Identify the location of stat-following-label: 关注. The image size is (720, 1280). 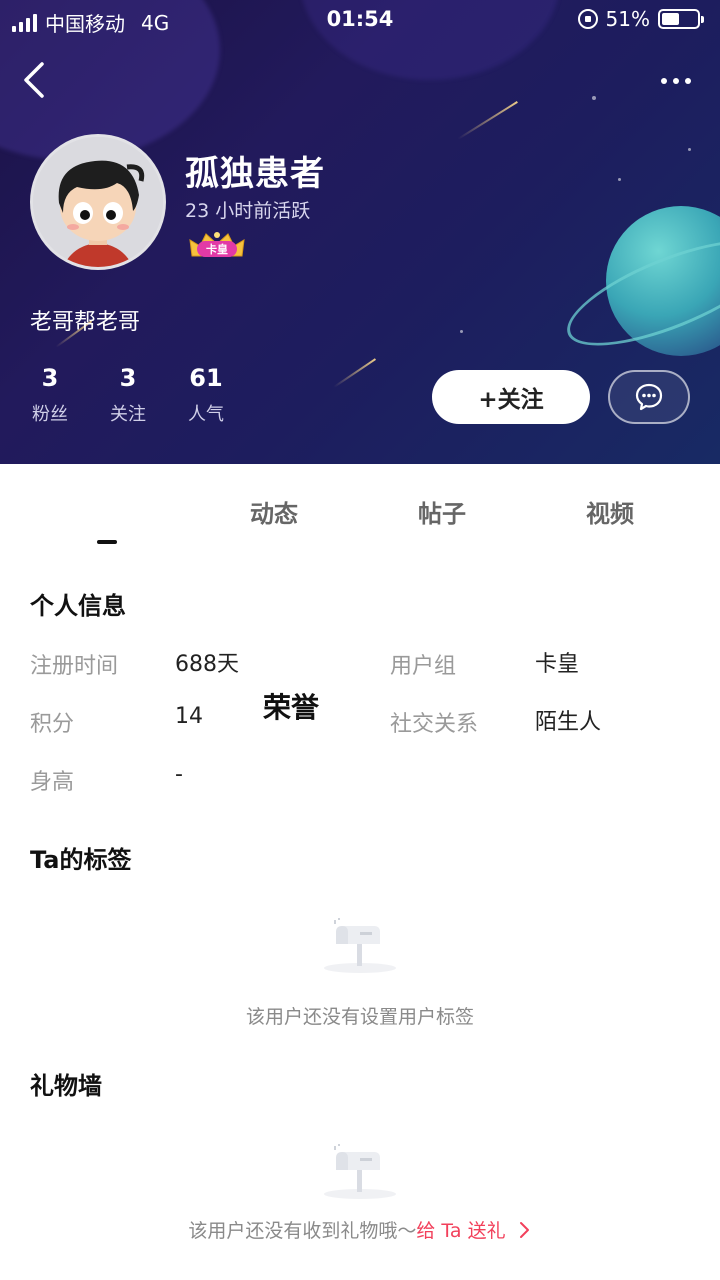
(128, 414).